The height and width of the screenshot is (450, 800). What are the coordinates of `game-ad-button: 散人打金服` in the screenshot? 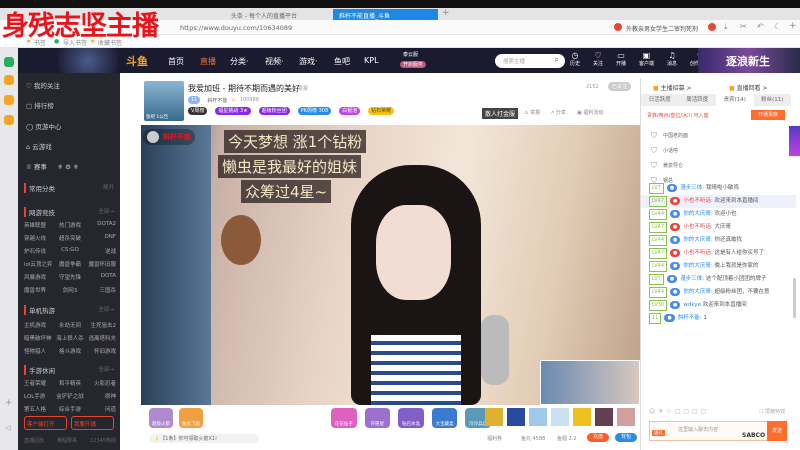 It's located at (500, 113).